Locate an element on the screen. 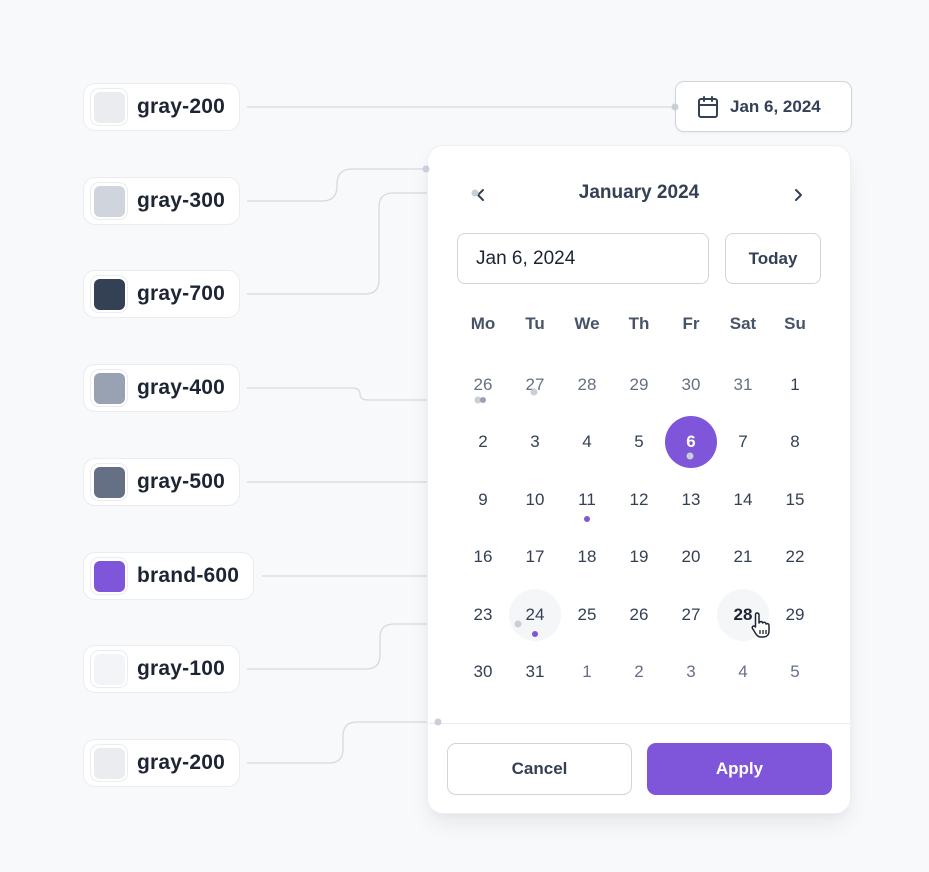 This screenshot has height=872, width=929. connector-gray-300-popover is located at coordinates (336, 185).